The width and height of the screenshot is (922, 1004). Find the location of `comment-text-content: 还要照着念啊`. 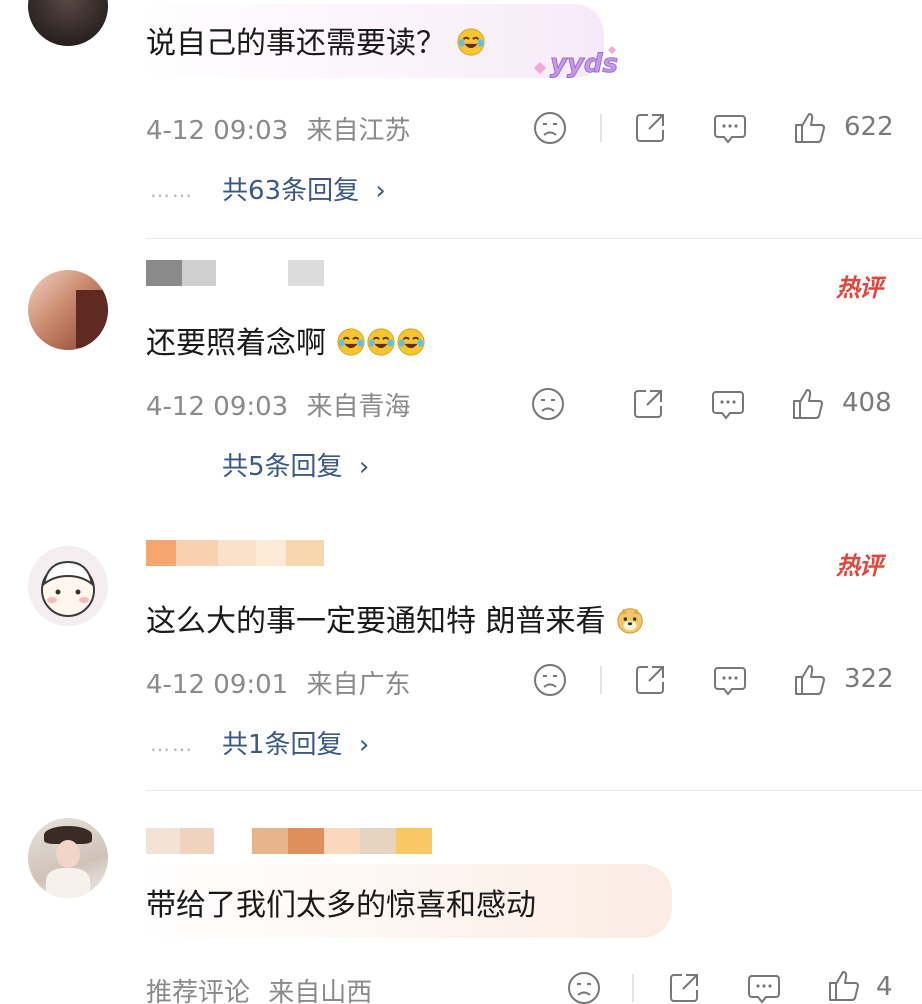

comment-text-content: 还要照着念啊 is located at coordinates (236, 343).